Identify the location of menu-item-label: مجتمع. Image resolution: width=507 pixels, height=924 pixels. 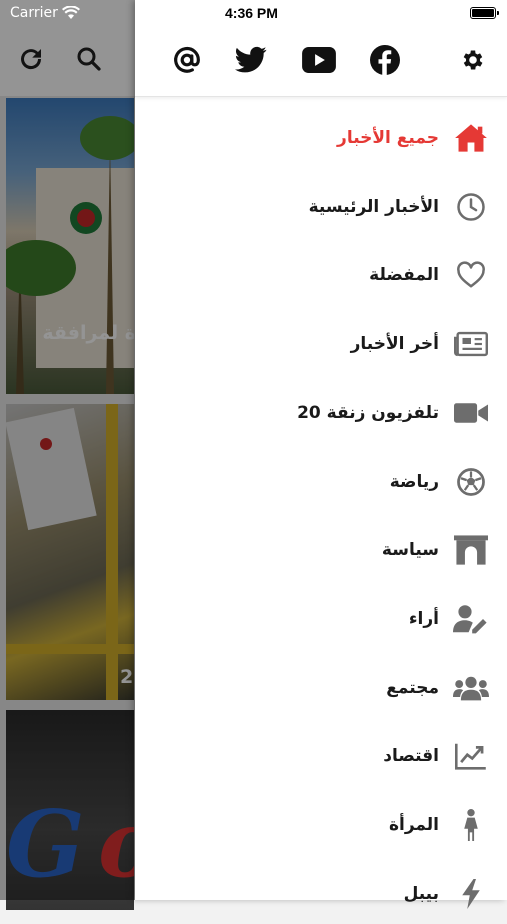
(412, 688).